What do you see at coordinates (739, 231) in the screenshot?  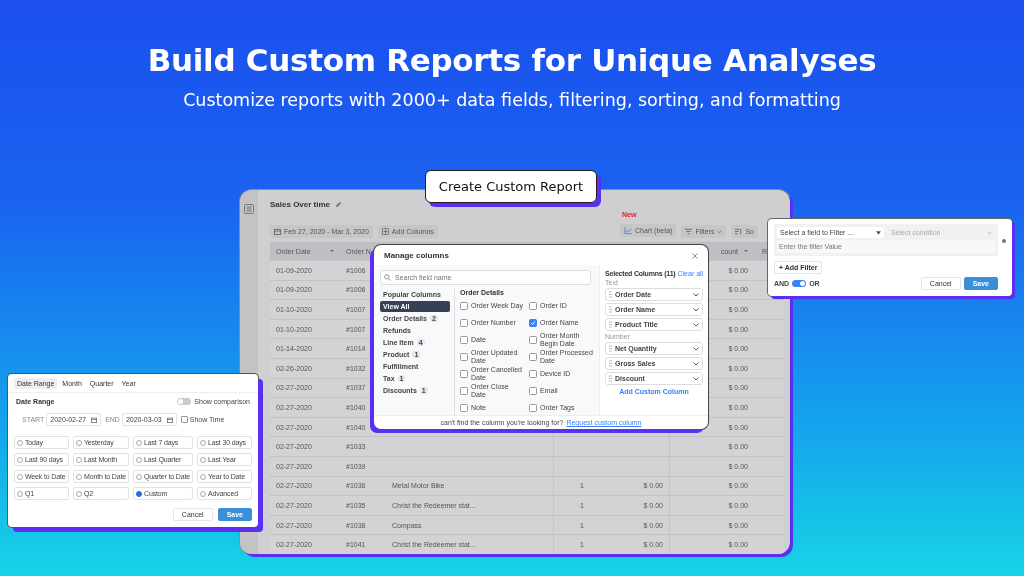 I see `sort-icon` at bounding box center [739, 231].